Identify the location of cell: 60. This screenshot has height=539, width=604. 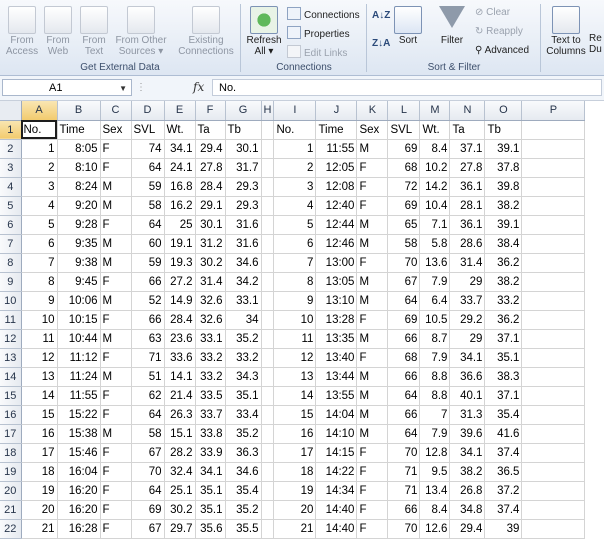
(148, 244).